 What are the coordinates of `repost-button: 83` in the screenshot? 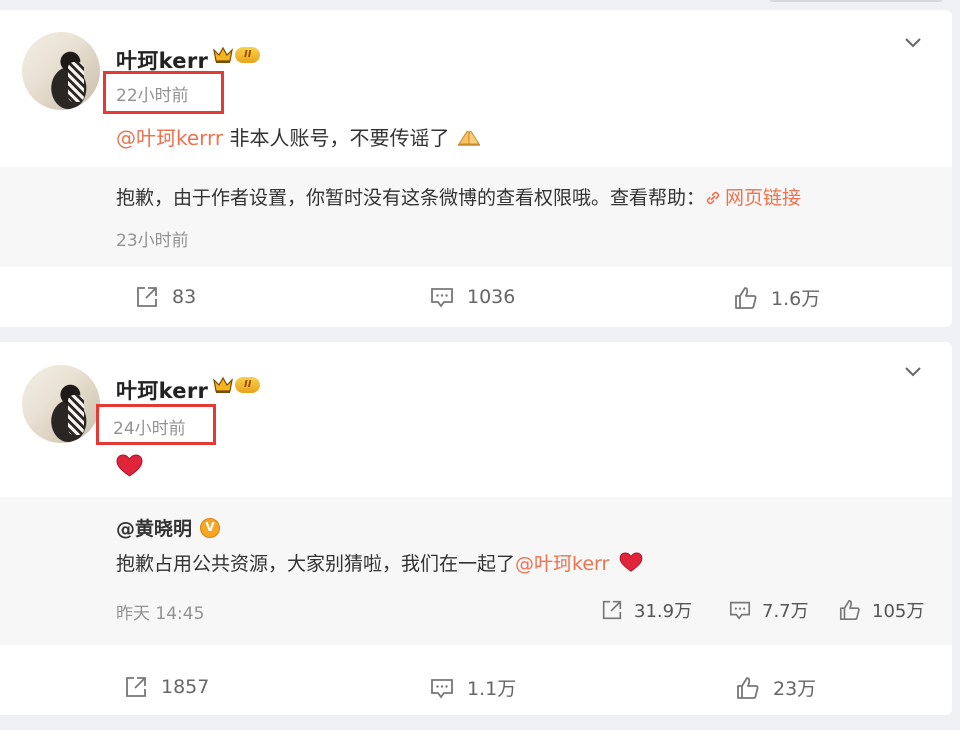 It's located at (165, 297).